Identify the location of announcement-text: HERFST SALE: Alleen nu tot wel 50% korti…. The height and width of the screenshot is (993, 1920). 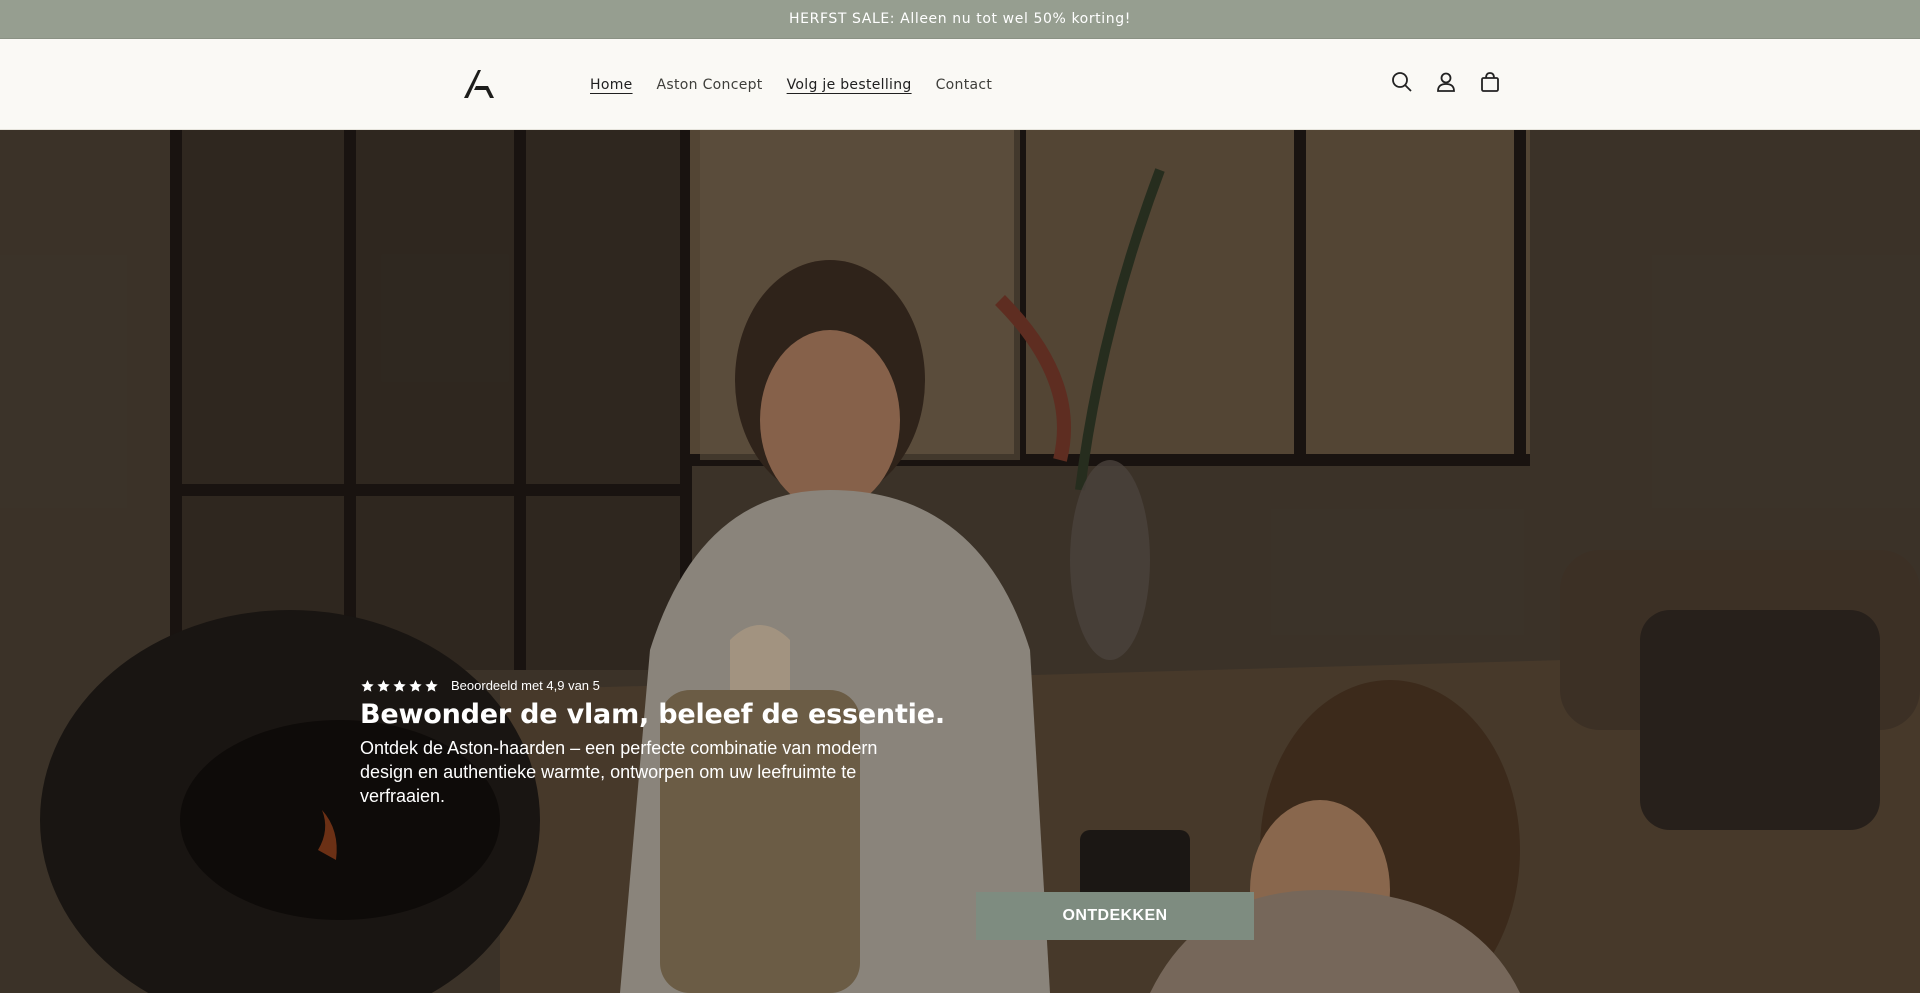
(960, 19).